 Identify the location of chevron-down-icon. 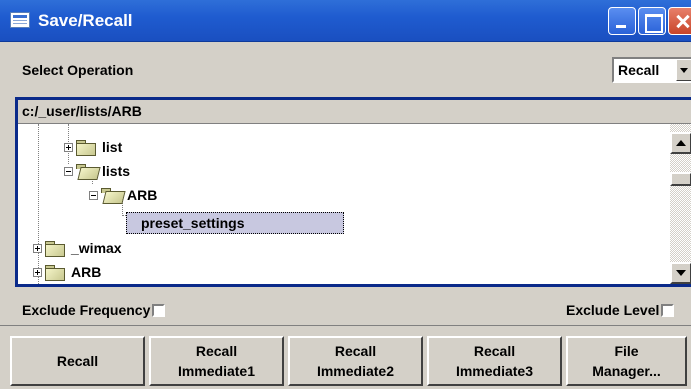
(683, 70).